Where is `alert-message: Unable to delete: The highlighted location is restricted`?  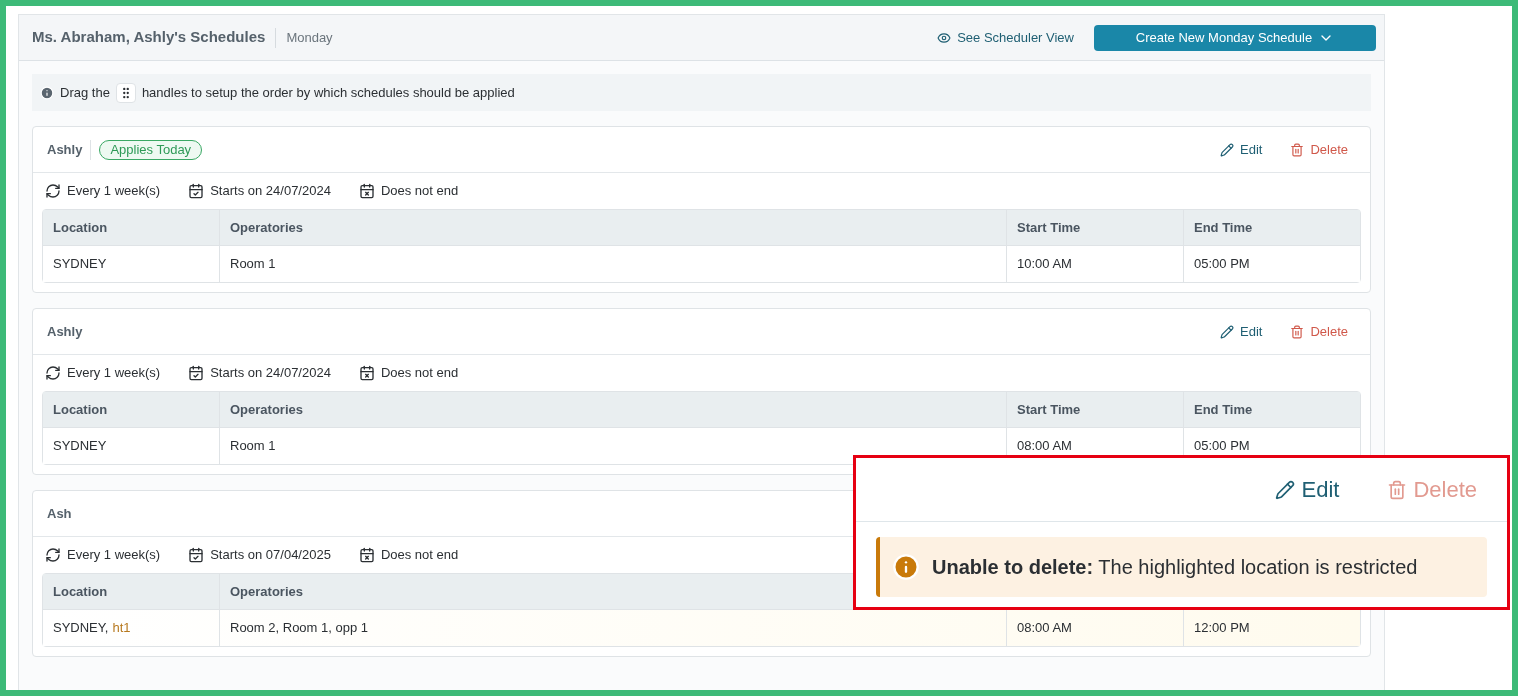
alert-message: Unable to delete: The highlighted location is restricted is located at coordinates (1175, 567).